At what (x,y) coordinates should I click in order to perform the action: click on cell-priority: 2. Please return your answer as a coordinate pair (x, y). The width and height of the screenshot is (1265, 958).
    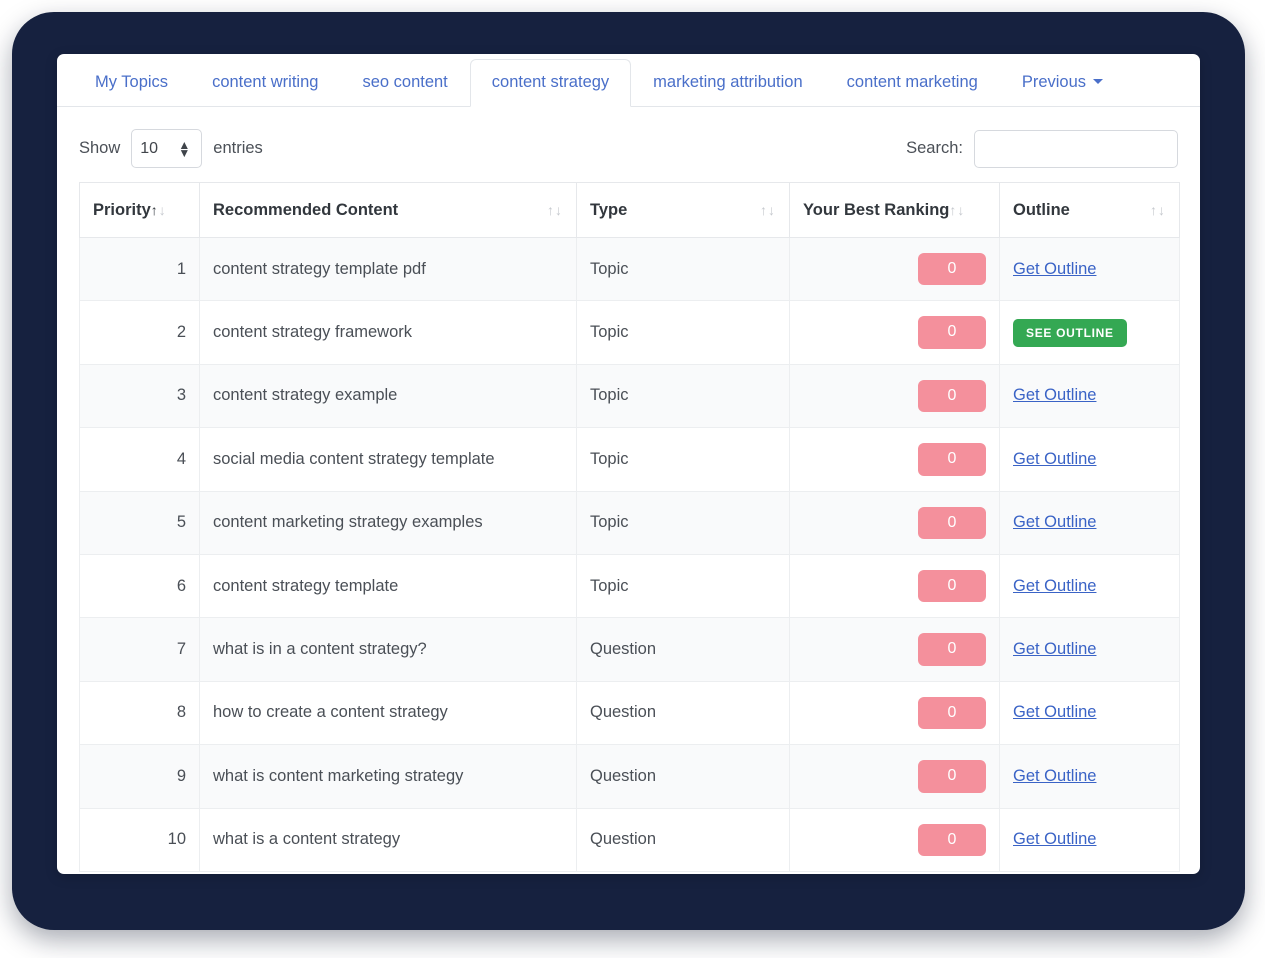
    Looking at the image, I should click on (139, 332).